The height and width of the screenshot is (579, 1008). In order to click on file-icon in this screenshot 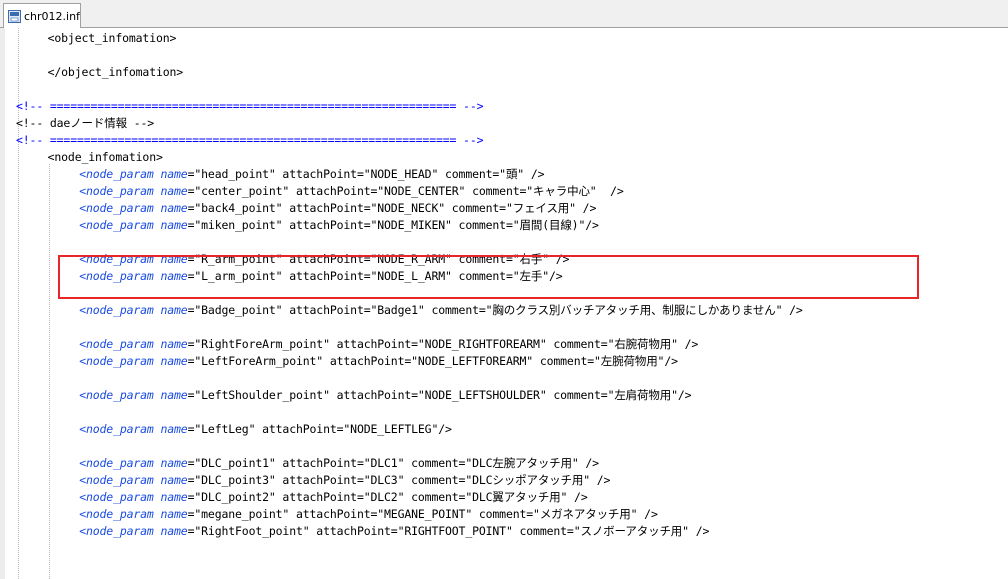, I will do `click(14, 16)`.